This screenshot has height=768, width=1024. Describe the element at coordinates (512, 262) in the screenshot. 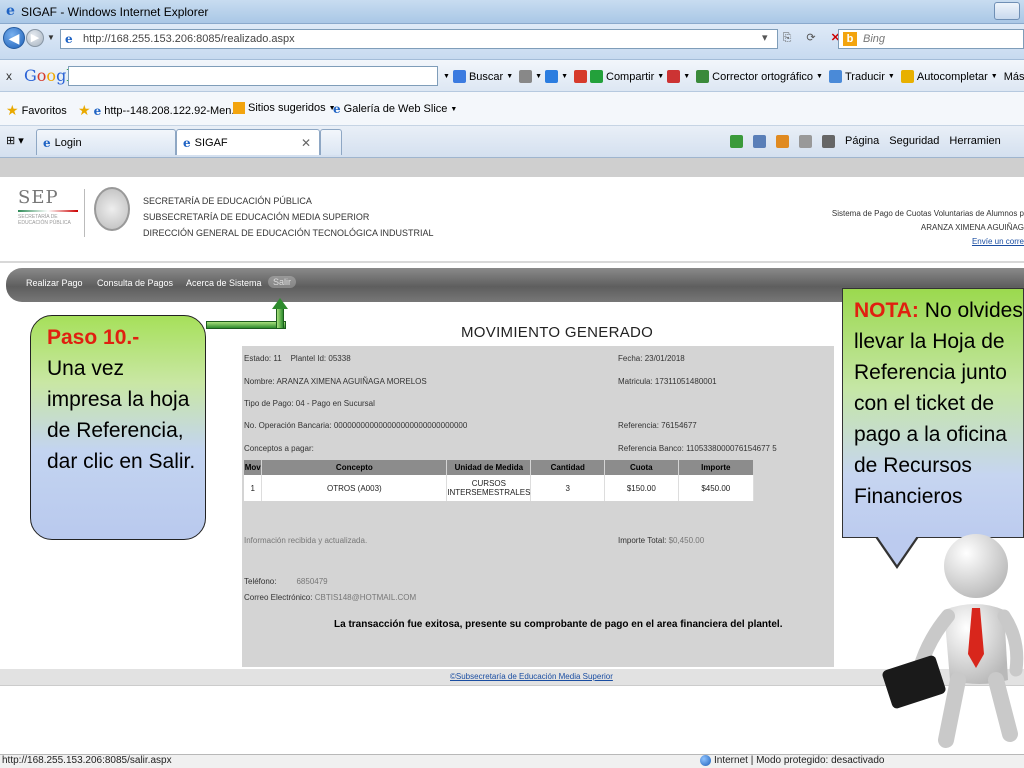

I see `header-divider` at that location.